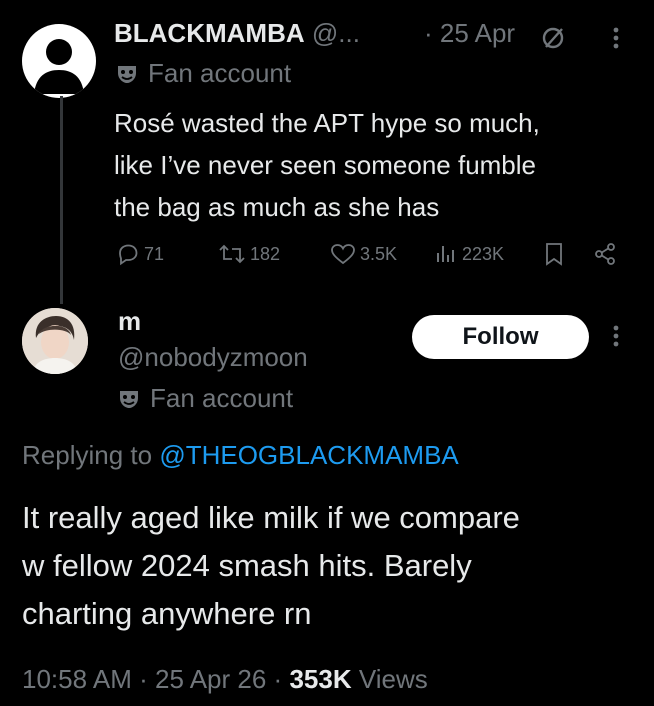 Image resolution: width=654 pixels, height=706 pixels. I want to click on repost-icon, so click(232, 254).